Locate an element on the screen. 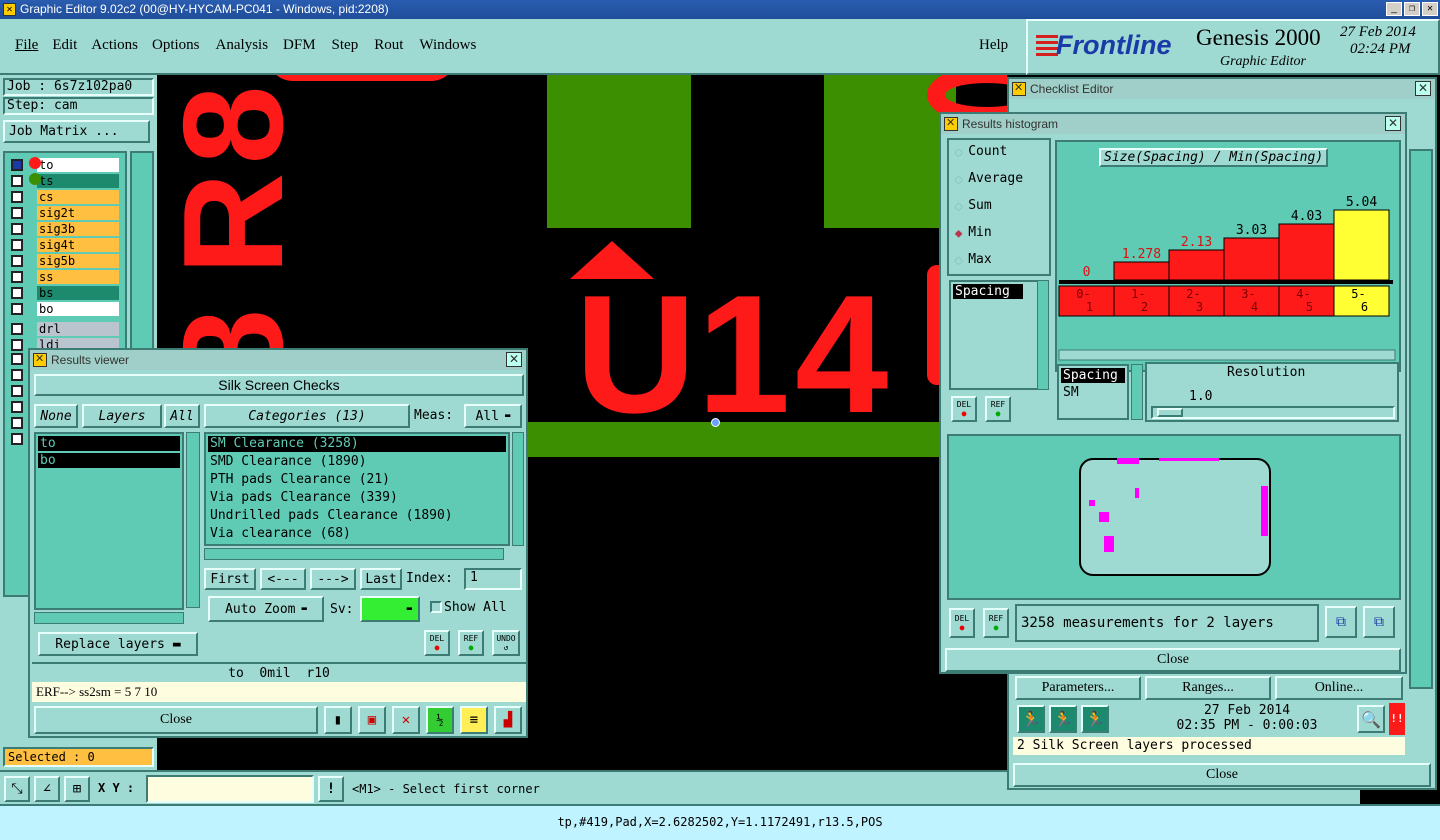 The height and width of the screenshot is (840, 1440). layer-row: sig5b is located at coordinates (65, 260).